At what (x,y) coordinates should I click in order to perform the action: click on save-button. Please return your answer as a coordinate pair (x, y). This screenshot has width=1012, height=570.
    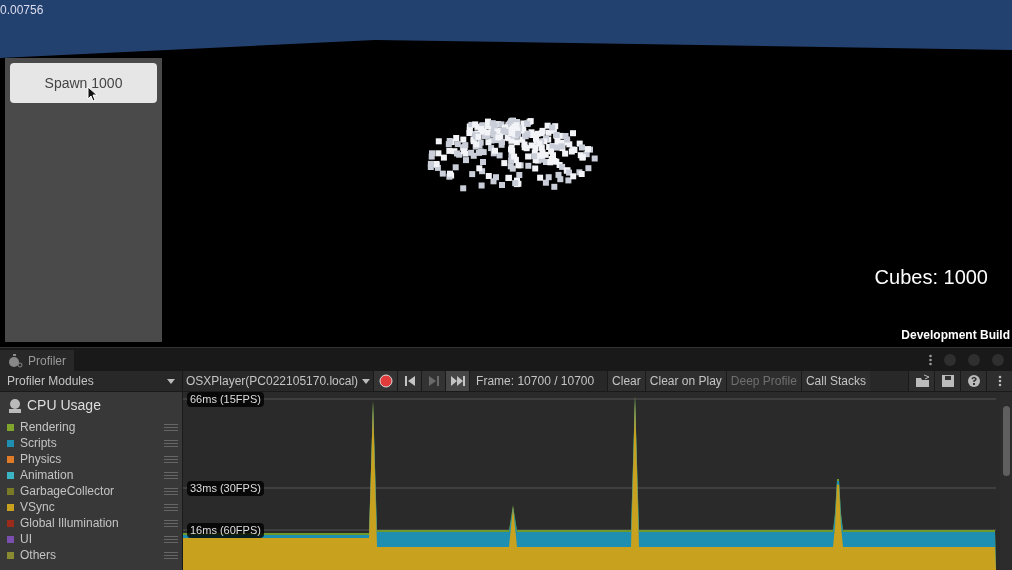
    Looking at the image, I should click on (947, 381).